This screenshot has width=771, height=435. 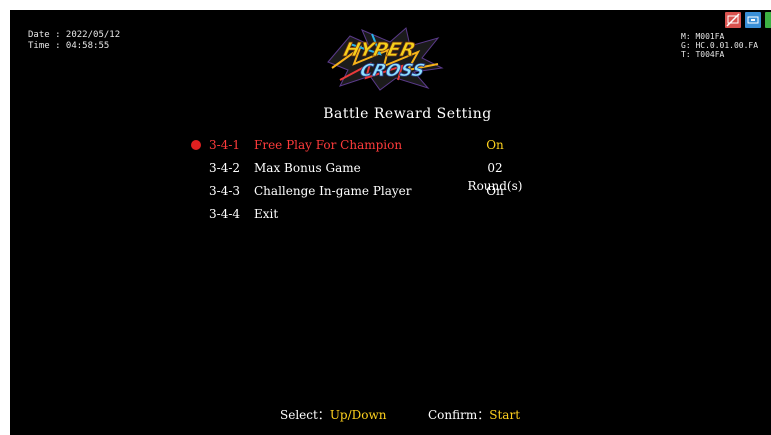 I want to click on menu-item-free-play-for-champion: 3-4-1 Free Play For Champion On, so click(x=390, y=145).